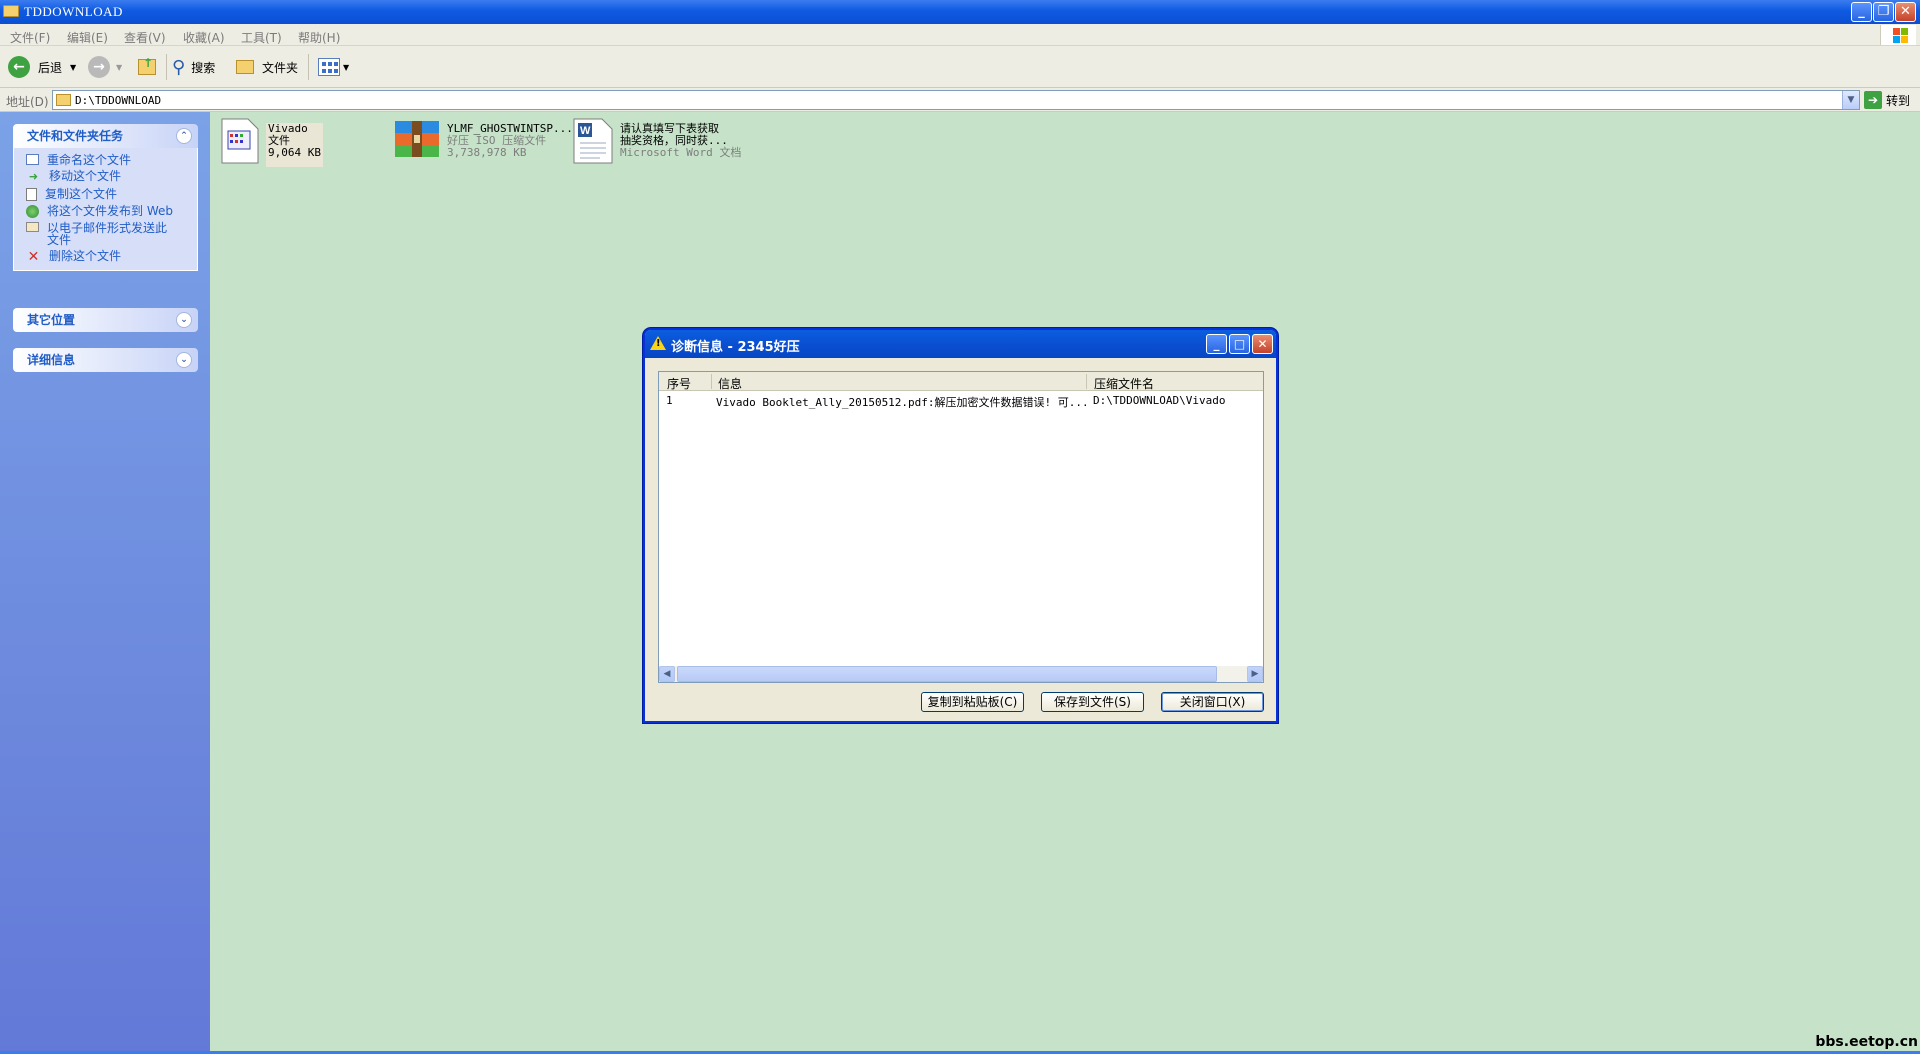  Describe the element at coordinates (118, 100) in the screenshot. I see `address-value: D:\TDDOWNLOAD` at that location.